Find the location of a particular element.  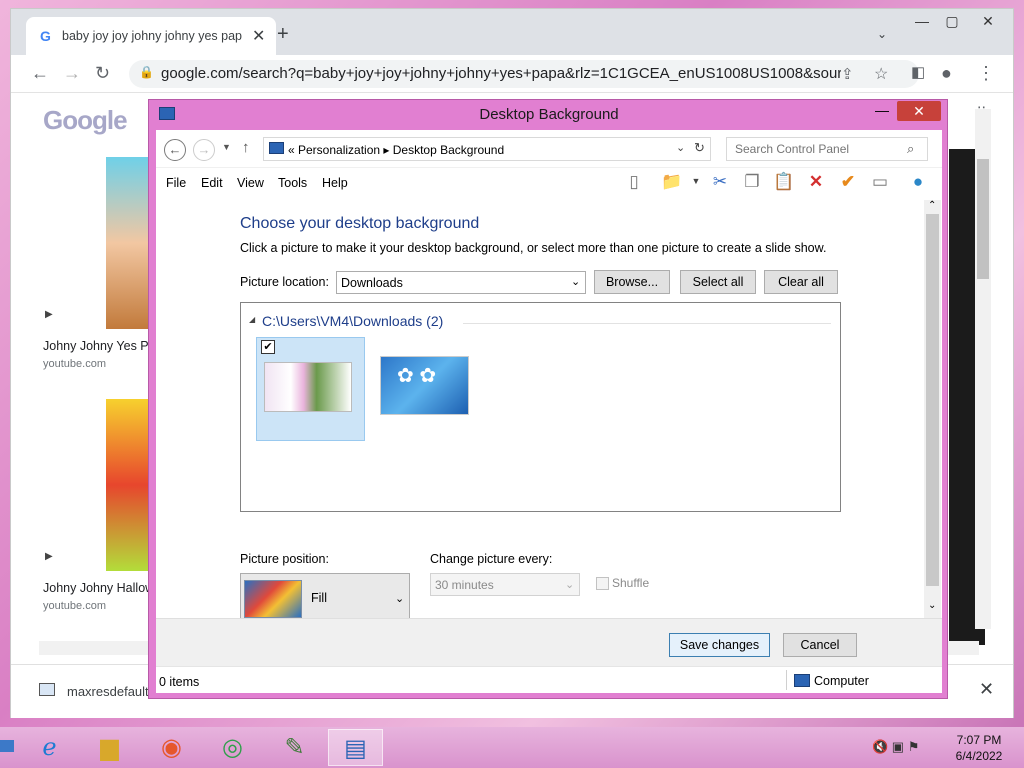

content-scrollbar: ⌃ ⌄ is located at coordinates (932, 409).